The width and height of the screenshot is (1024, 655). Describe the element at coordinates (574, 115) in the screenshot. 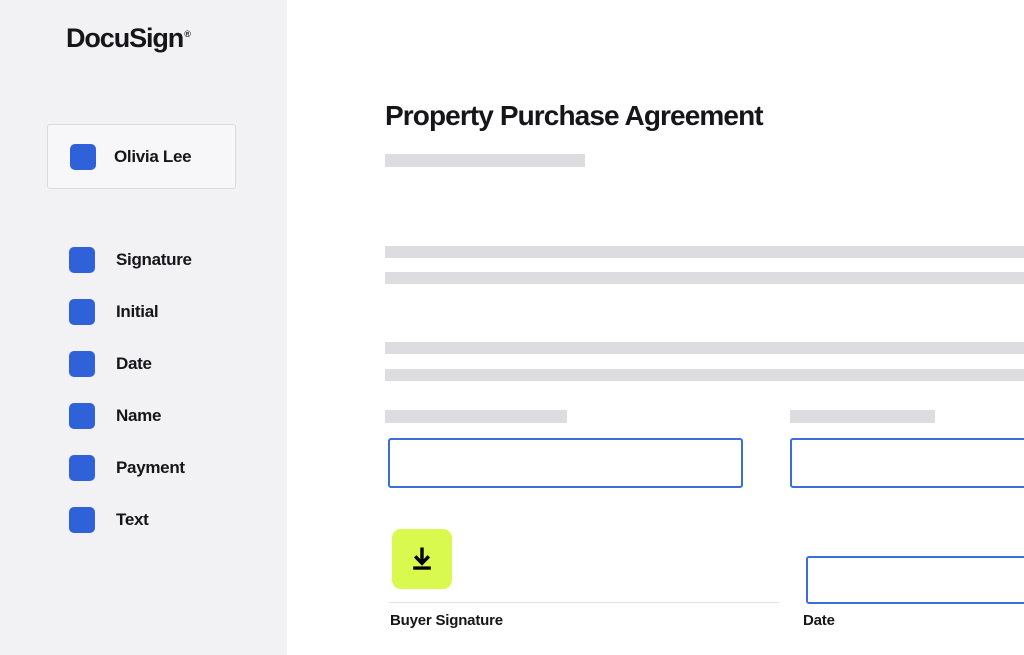

I see `page-title: Property Purchase Agreement` at that location.